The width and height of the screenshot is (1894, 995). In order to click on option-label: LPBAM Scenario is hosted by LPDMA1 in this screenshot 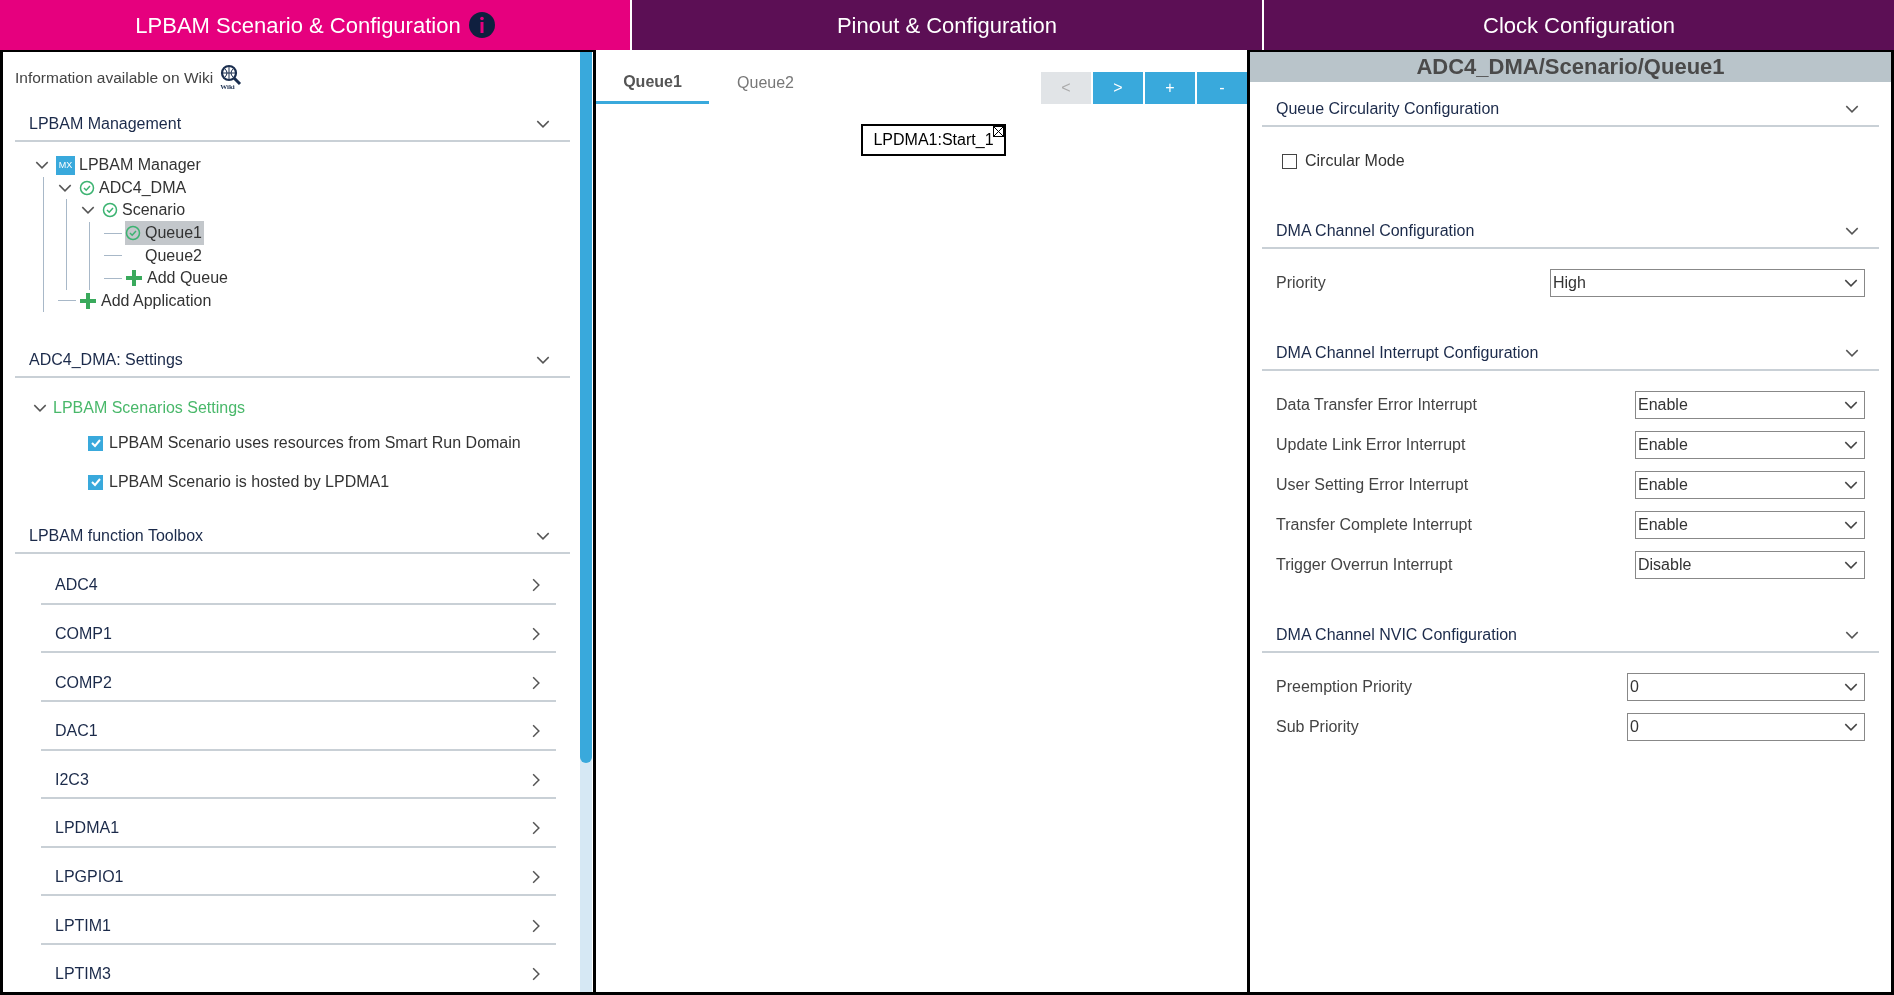, I will do `click(249, 482)`.